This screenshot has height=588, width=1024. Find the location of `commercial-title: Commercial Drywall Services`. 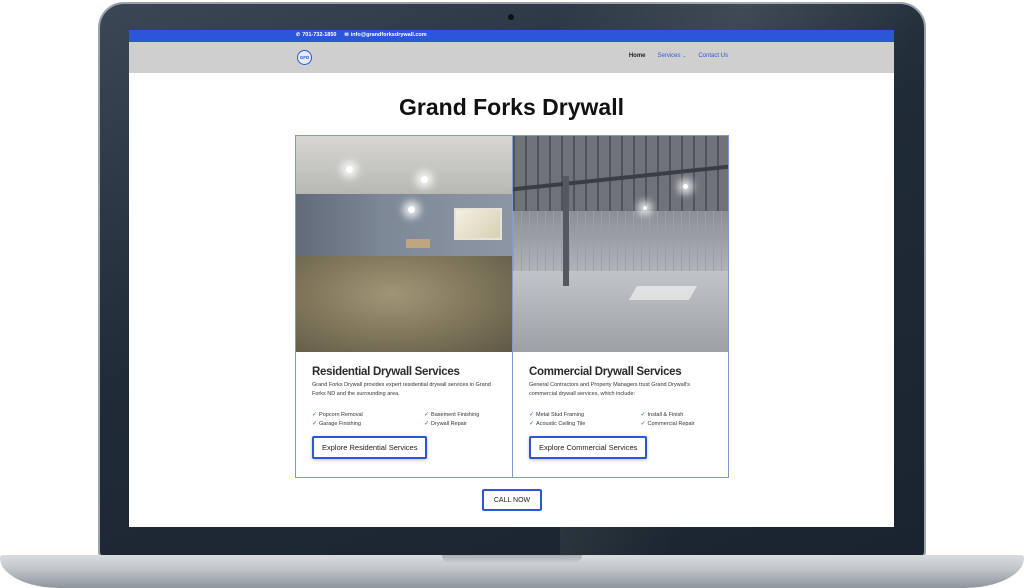

commercial-title: Commercial Drywall Services is located at coordinates (605, 372).